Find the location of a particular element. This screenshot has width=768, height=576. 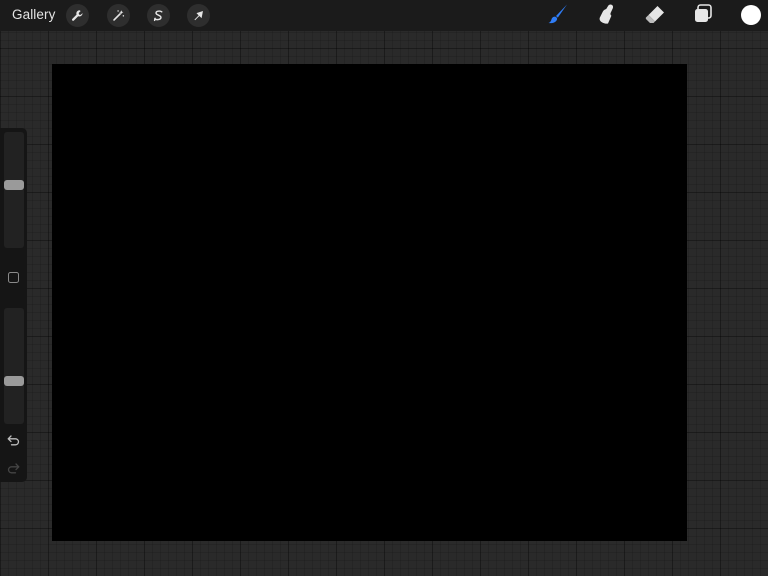

actions-button is located at coordinates (77, 15).